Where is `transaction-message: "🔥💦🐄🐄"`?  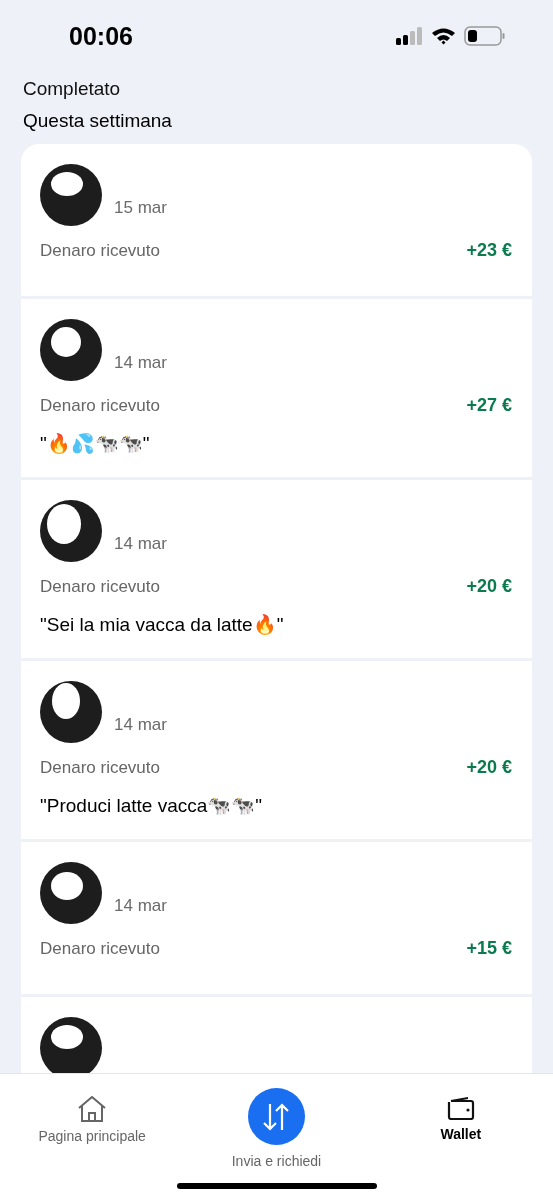 transaction-message: "🔥💦🐄🐄" is located at coordinates (95, 443).